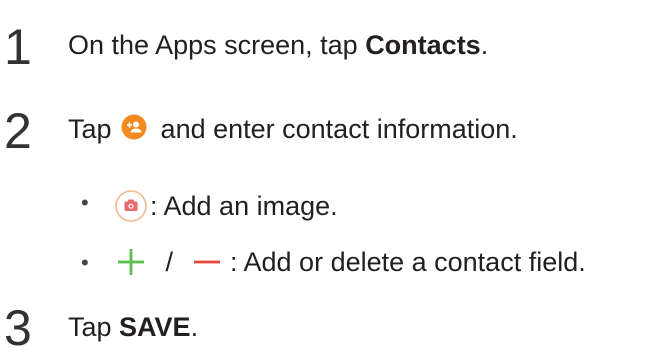  I want to click on step-3-text-after: ., so click(194, 327).